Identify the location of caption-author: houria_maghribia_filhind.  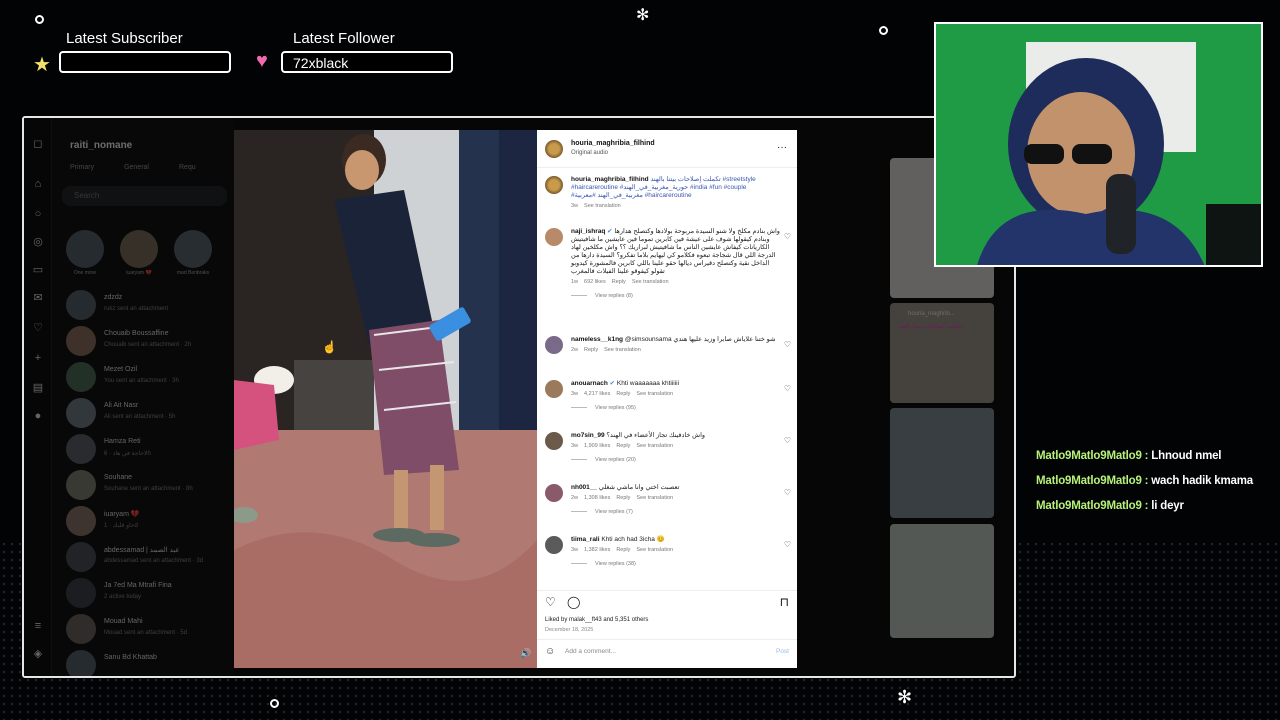
(610, 179).